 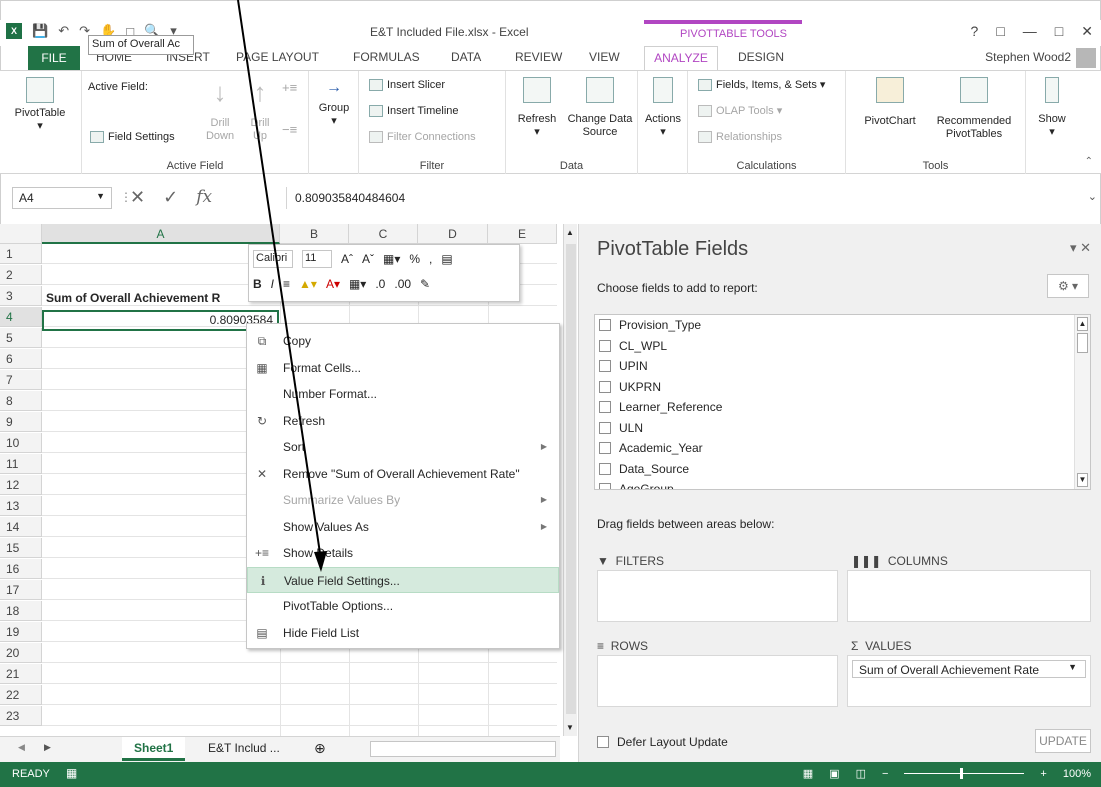 What do you see at coordinates (277, 57) in the screenshot?
I see `tab-page-layout: PAGE LAYOUT` at bounding box center [277, 57].